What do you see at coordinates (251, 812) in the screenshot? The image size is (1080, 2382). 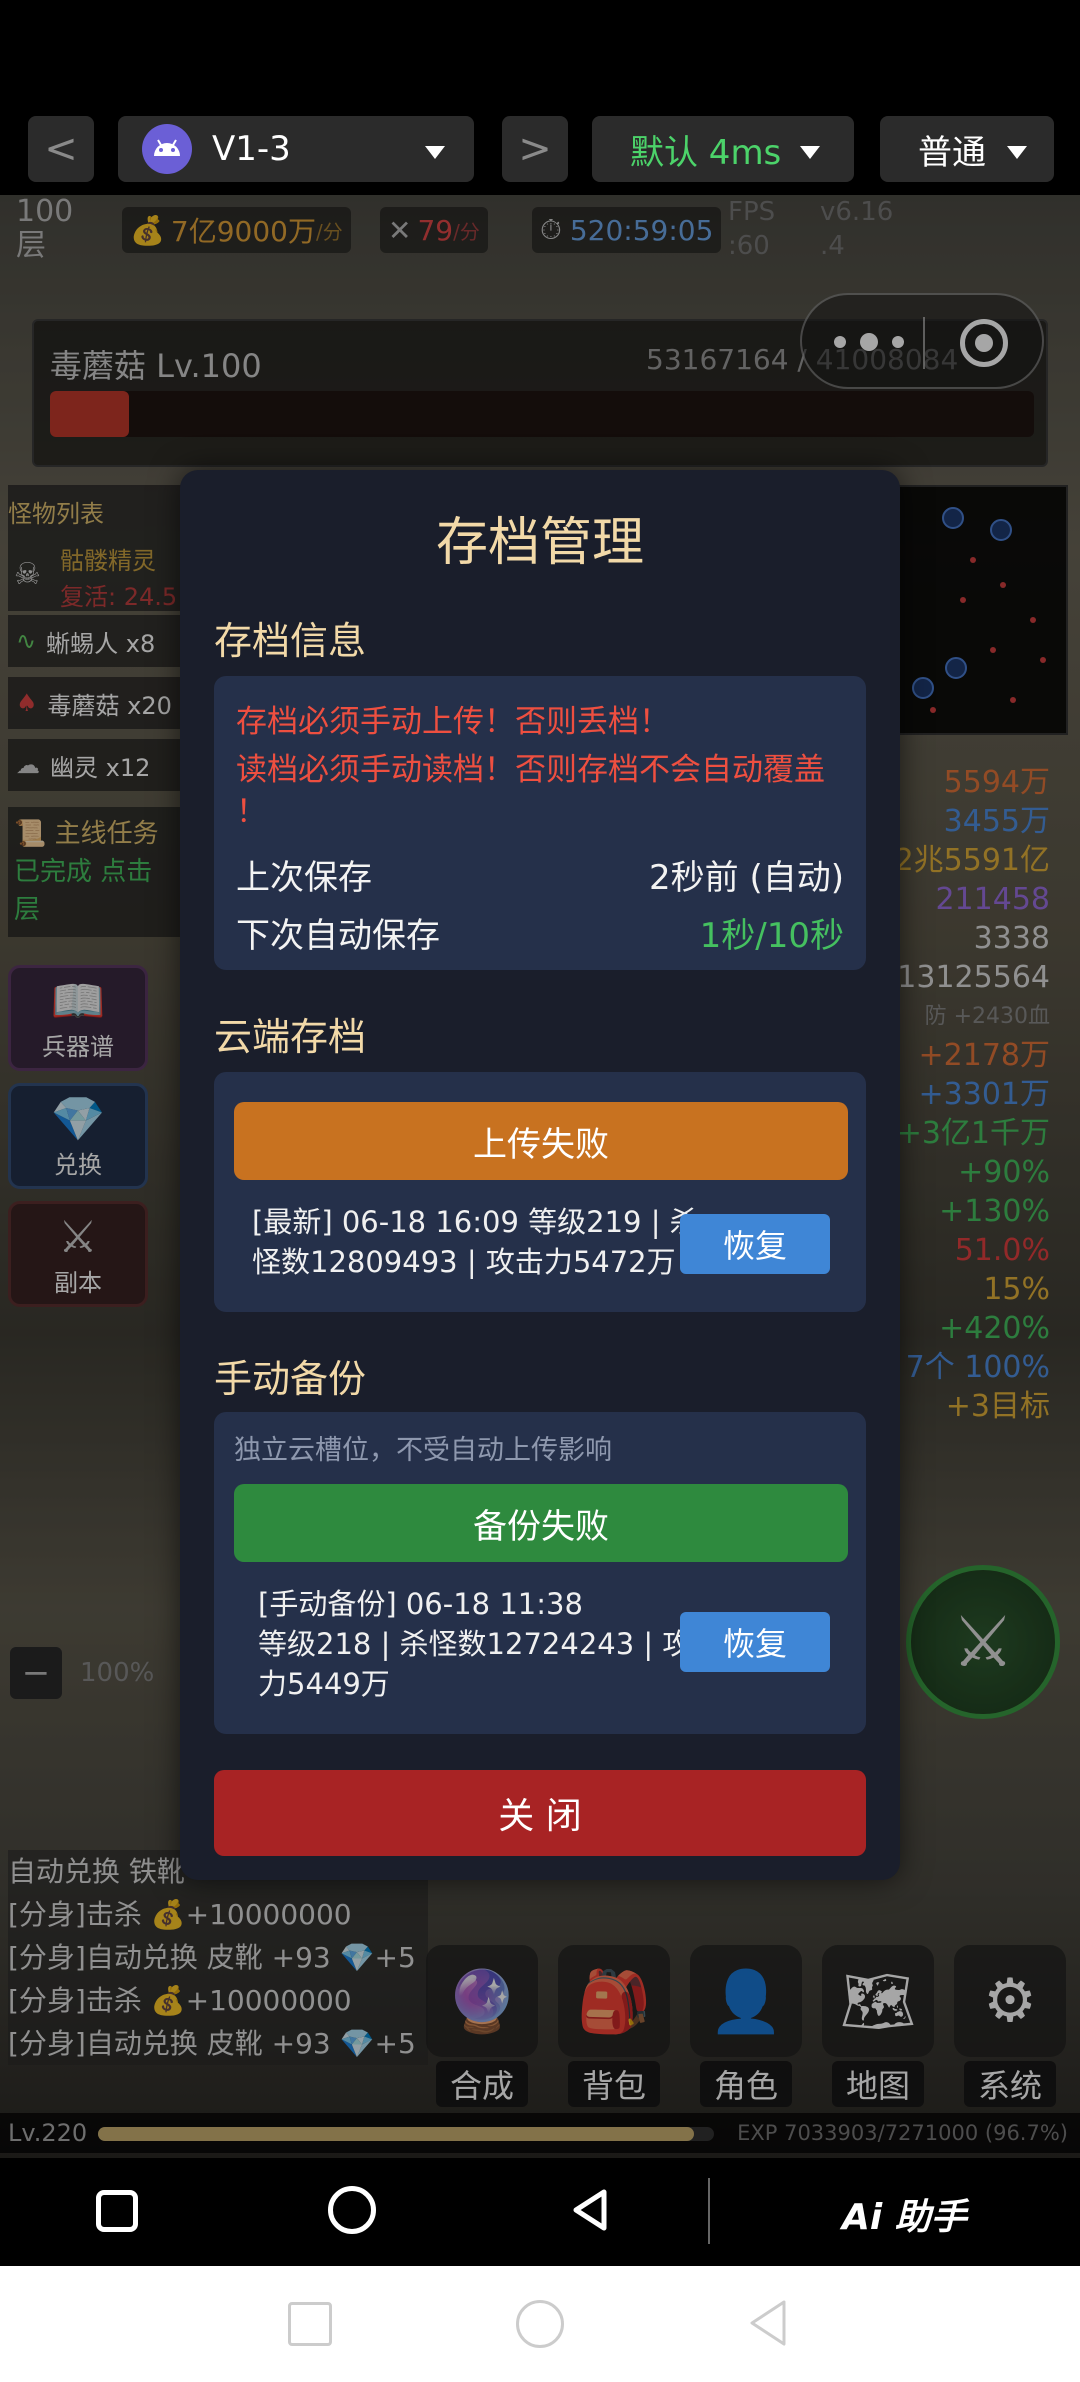 I see `warning-load-end: ！` at bounding box center [251, 812].